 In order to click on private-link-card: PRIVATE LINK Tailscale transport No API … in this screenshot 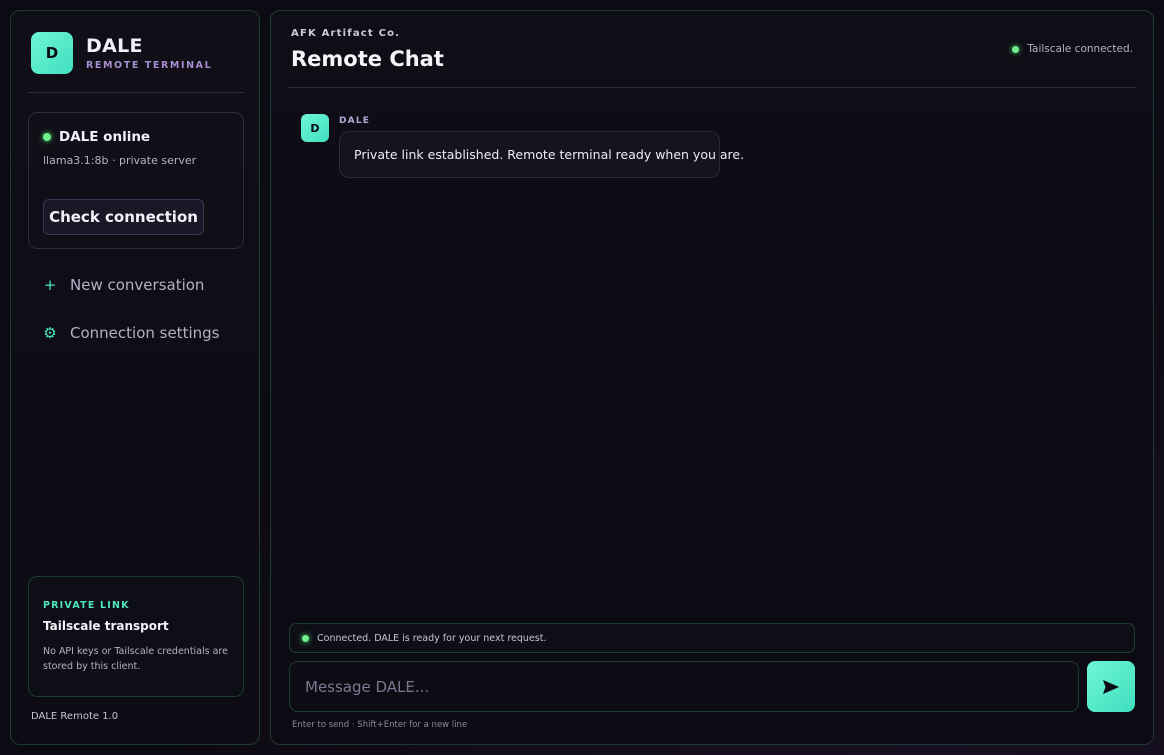, I will do `click(136, 636)`.